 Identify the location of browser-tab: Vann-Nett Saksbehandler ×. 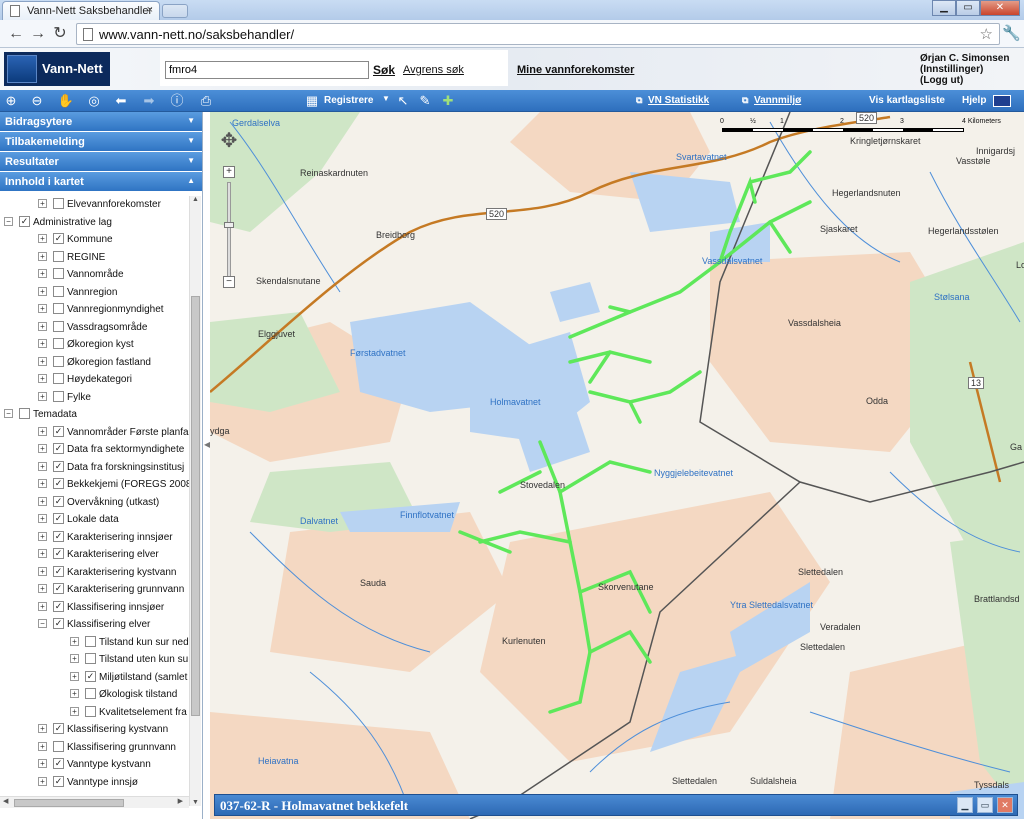
(81, 10).